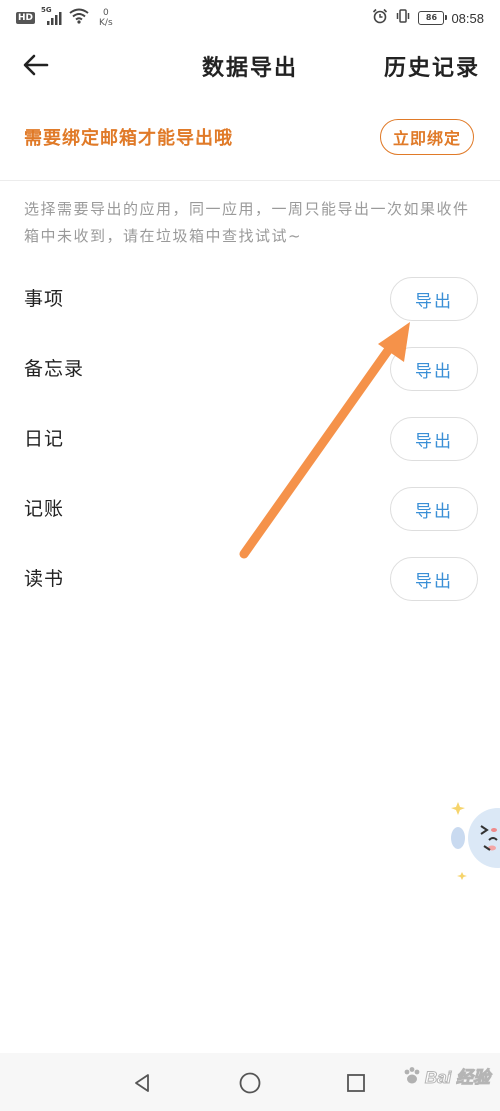 The image size is (500, 1111). I want to click on nav-home-button, so click(250, 1083).